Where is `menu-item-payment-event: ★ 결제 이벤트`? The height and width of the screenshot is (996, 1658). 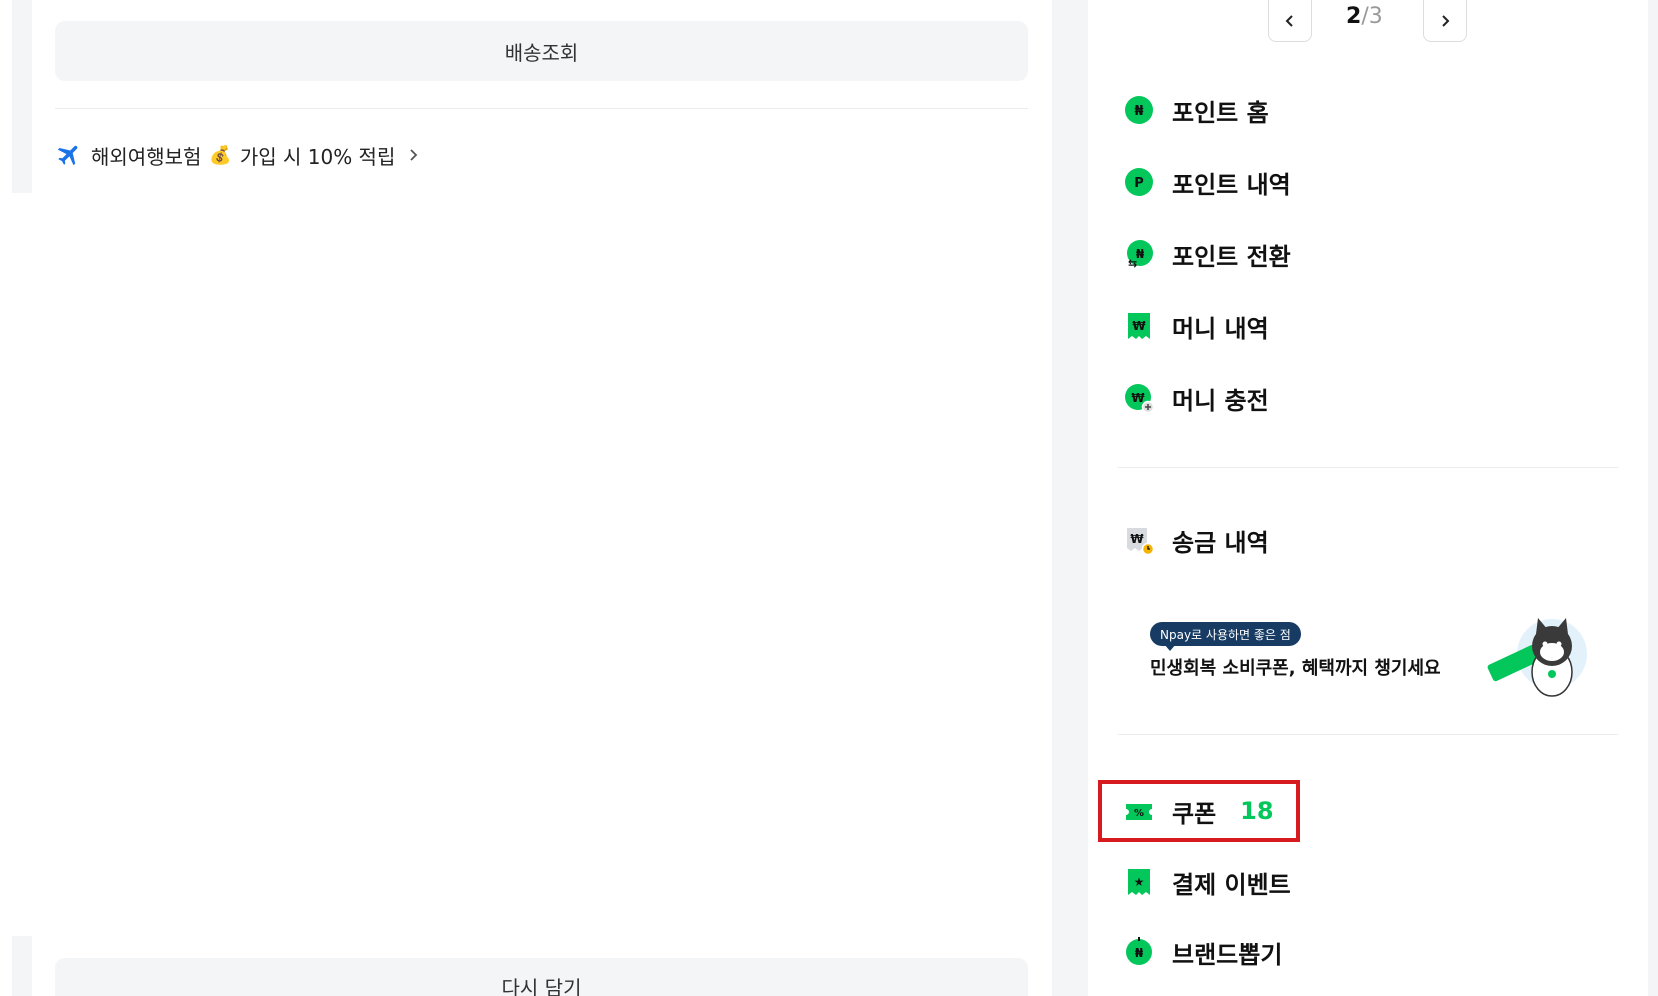 menu-item-payment-event: ★ 결제 이벤트 is located at coordinates (1207, 882).